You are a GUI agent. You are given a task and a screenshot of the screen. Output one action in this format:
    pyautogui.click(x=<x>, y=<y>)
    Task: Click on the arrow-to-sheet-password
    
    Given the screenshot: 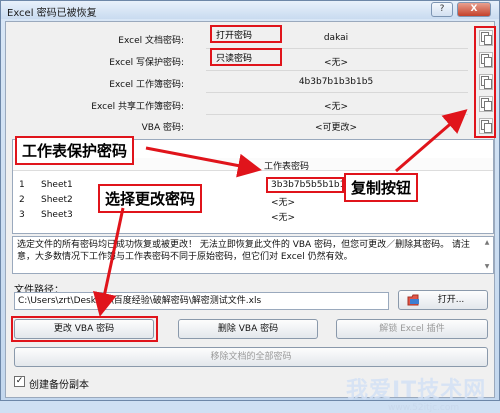 What is the action you would take?
    pyautogui.click(x=203, y=162)
    